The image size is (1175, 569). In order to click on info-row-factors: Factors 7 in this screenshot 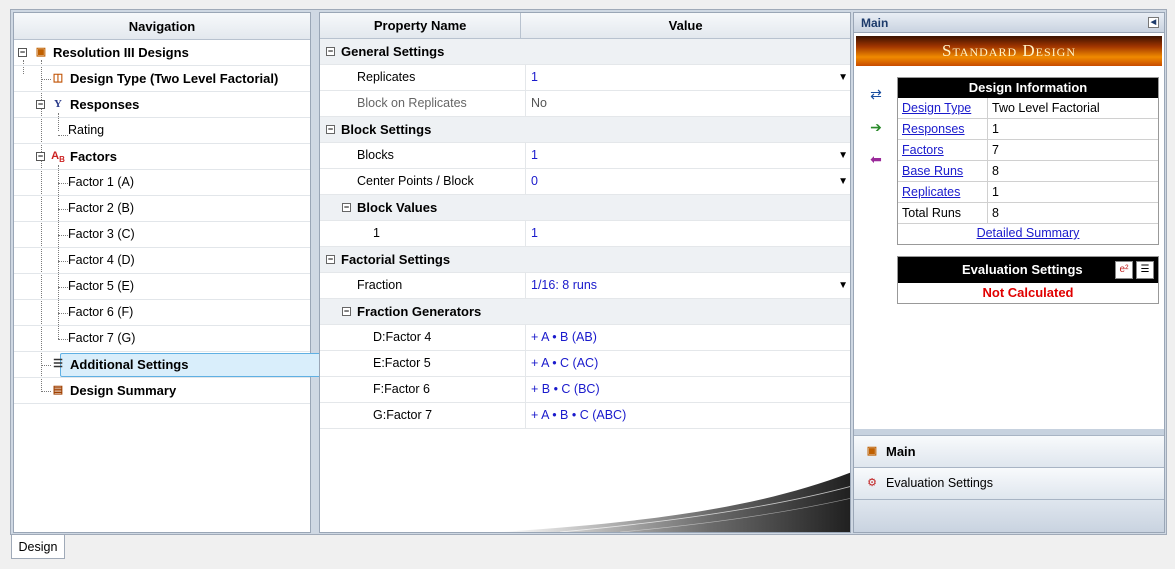, I will do `click(1028, 150)`.